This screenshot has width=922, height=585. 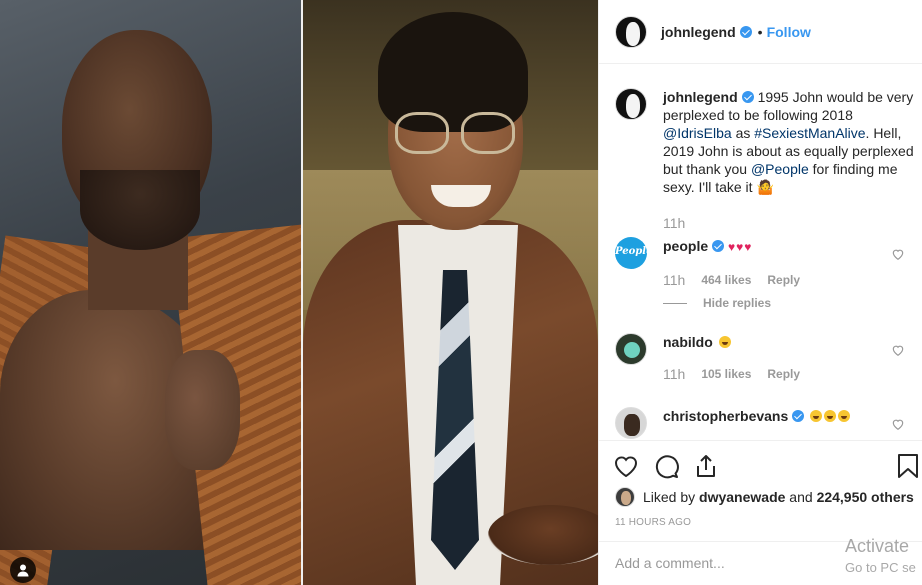 I want to click on avatar: People, so click(x=631, y=253).